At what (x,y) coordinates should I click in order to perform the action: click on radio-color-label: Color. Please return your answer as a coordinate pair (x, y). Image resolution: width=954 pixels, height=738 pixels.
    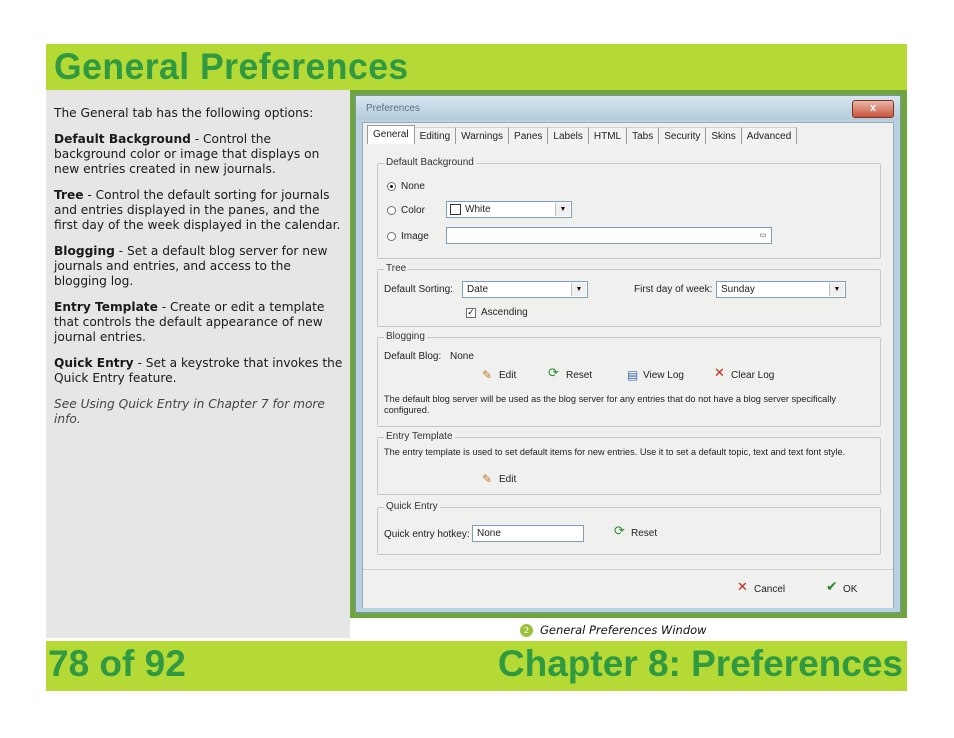
    Looking at the image, I should click on (413, 210).